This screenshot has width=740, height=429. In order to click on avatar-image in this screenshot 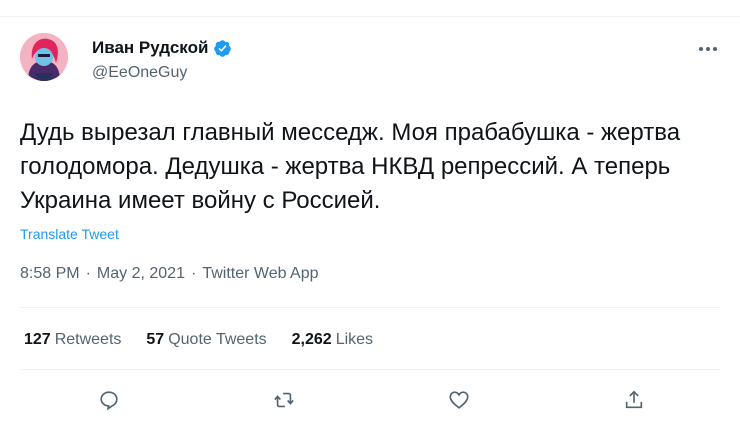, I will do `click(44, 57)`.